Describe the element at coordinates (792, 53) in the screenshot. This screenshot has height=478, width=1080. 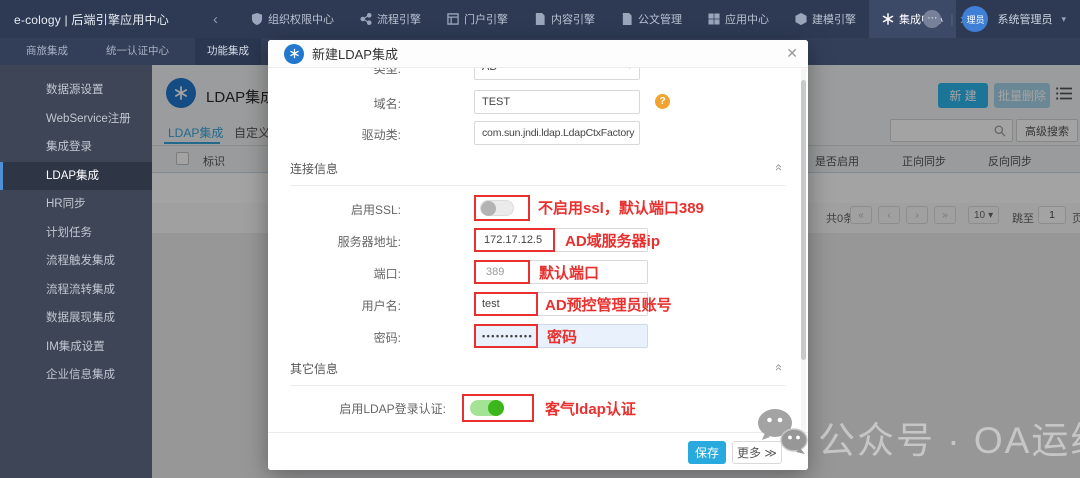
I see `close-icon: ✕` at that location.